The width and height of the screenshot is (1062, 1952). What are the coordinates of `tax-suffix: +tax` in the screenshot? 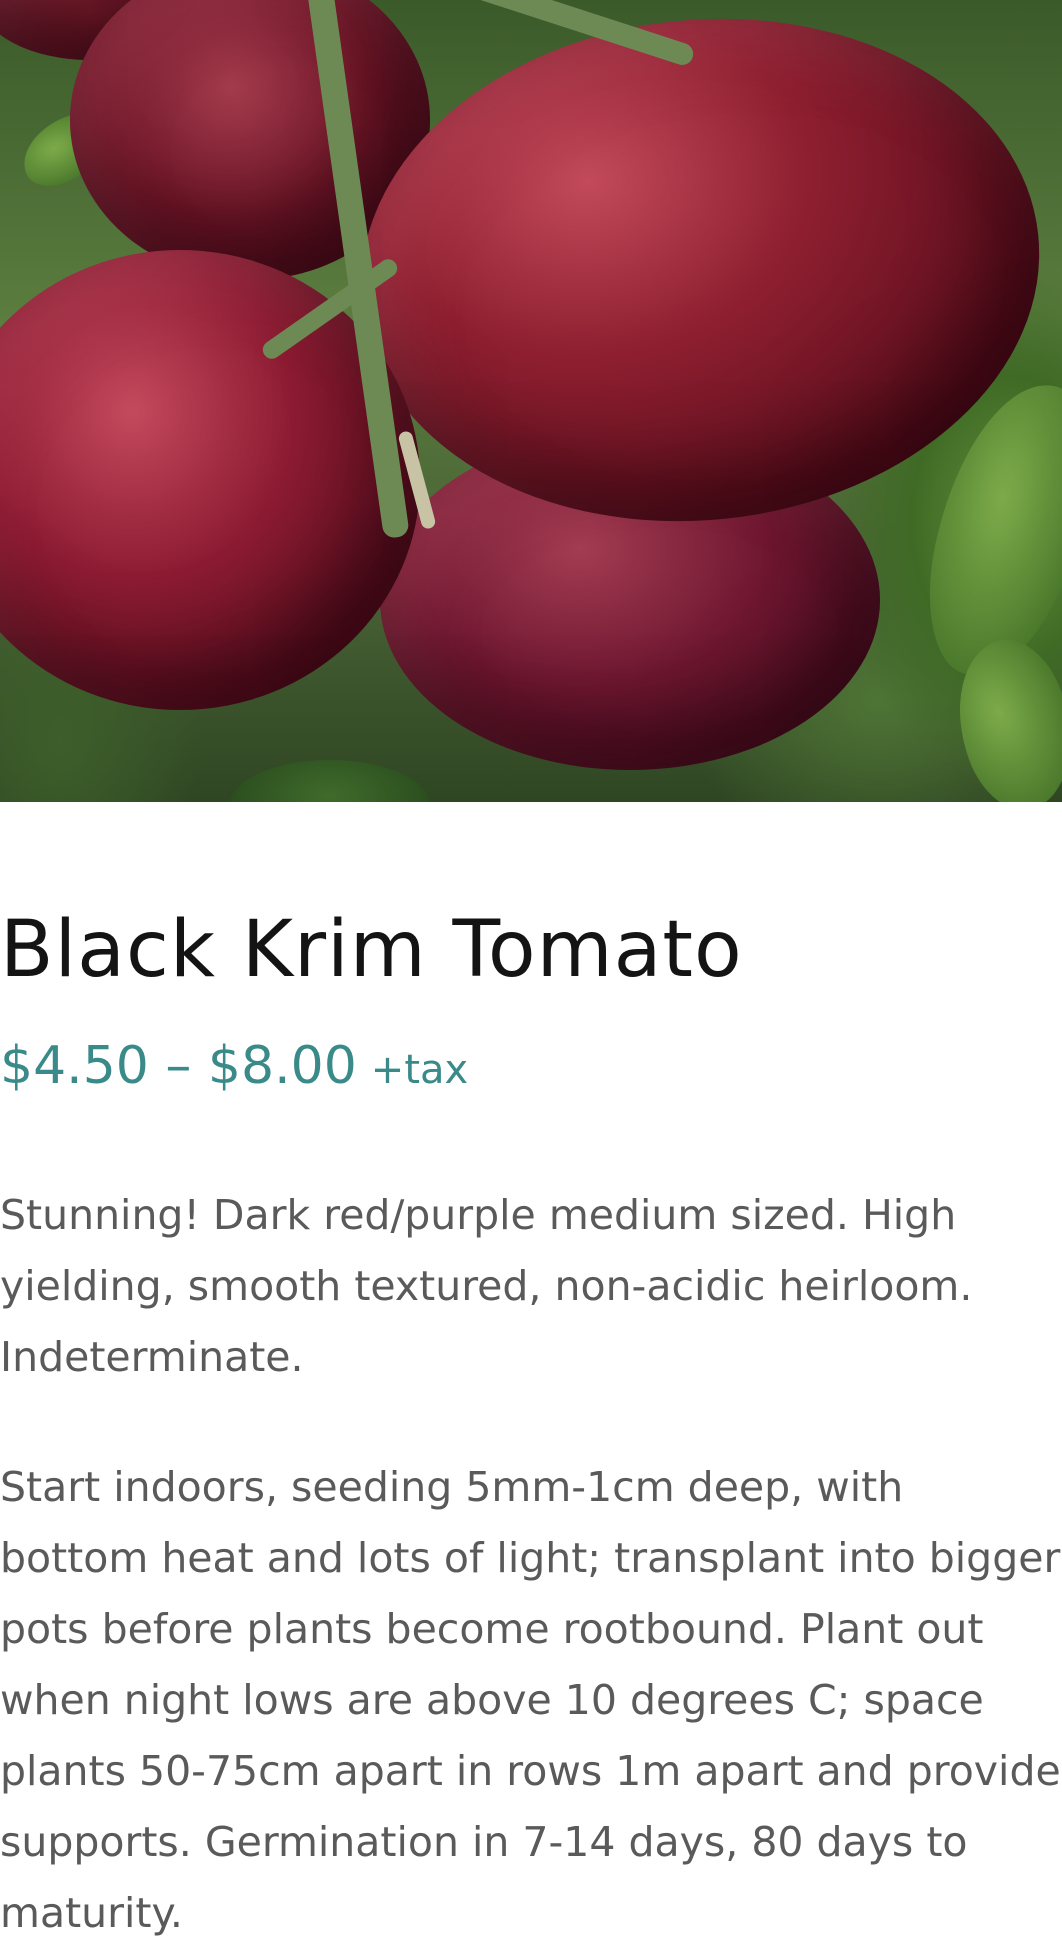 It's located at (419, 1070).